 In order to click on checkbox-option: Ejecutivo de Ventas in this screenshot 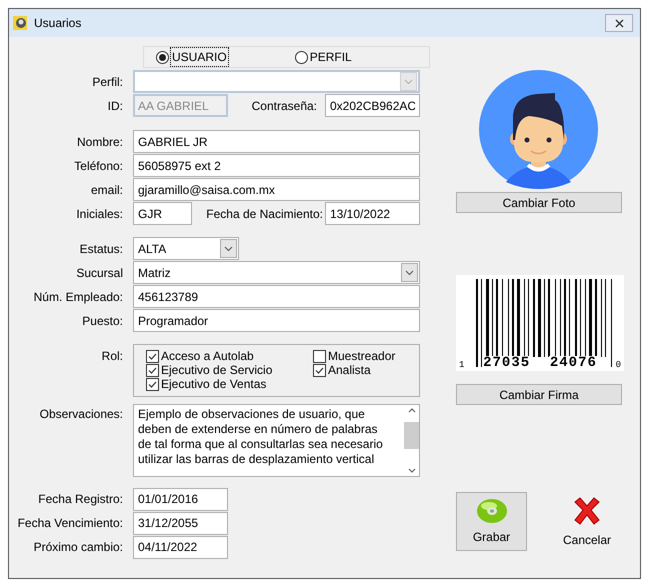, I will do `click(229, 384)`.